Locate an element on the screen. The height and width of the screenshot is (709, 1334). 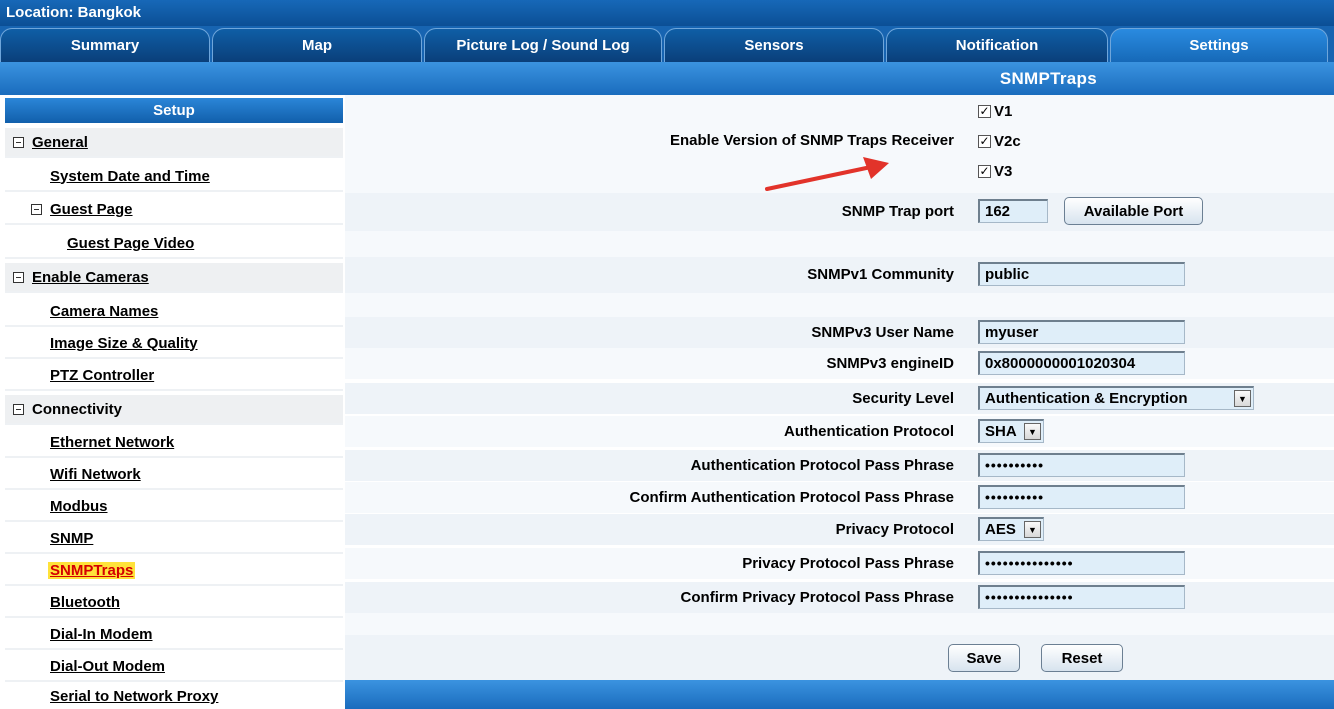
tab-picture-sound-log: Picture Log / Sound Log is located at coordinates (543, 45).